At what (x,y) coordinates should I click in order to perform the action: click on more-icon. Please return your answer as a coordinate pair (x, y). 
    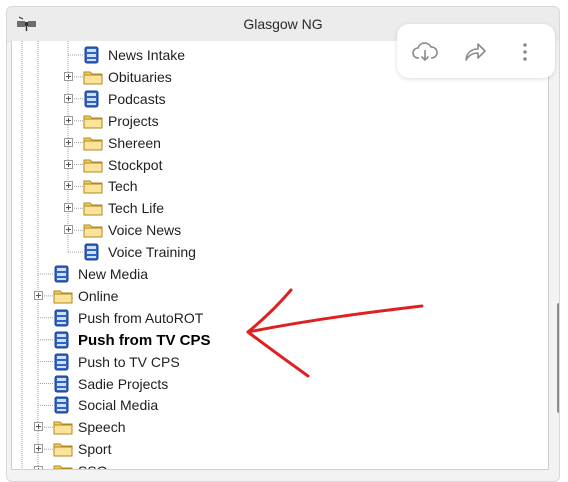
    Looking at the image, I should click on (525, 52).